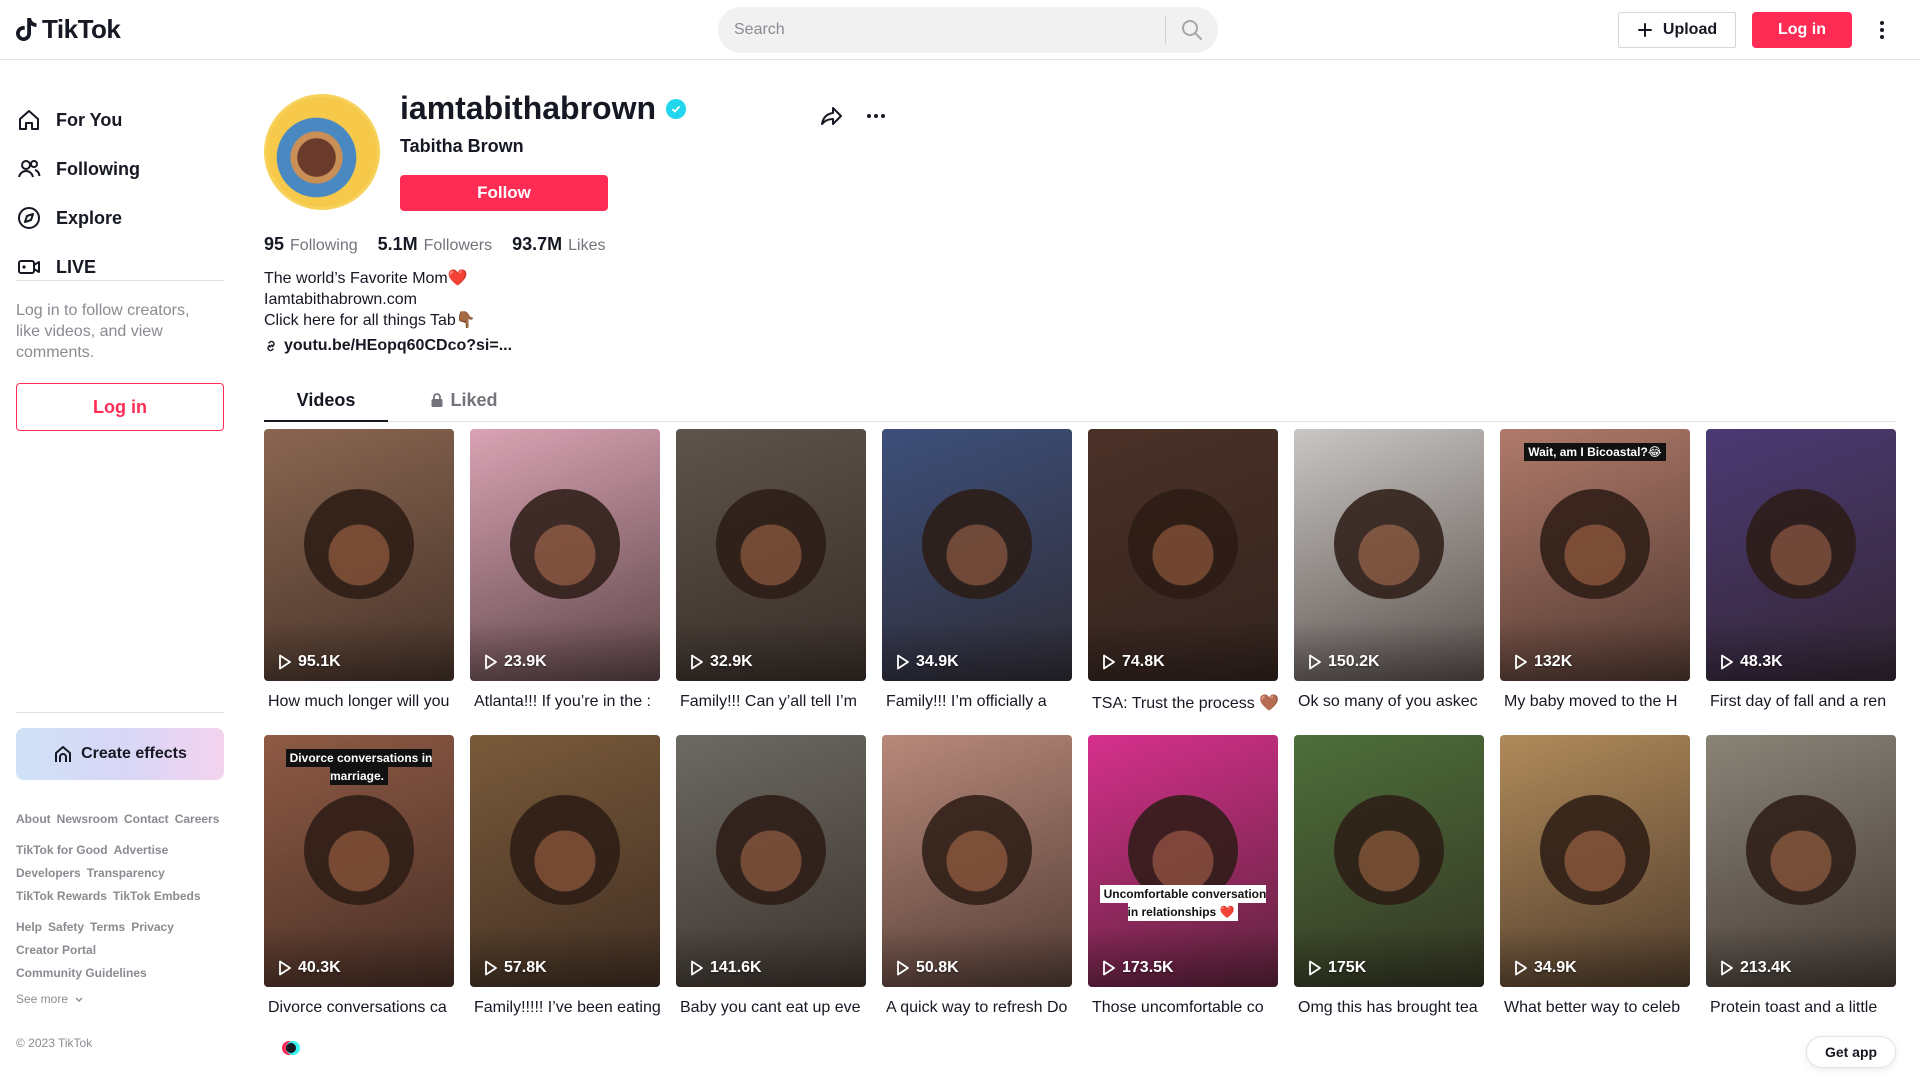  Describe the element at coordinates (56, 950) in the screenshot. I see `footer-link: Creator Portal` at that location.